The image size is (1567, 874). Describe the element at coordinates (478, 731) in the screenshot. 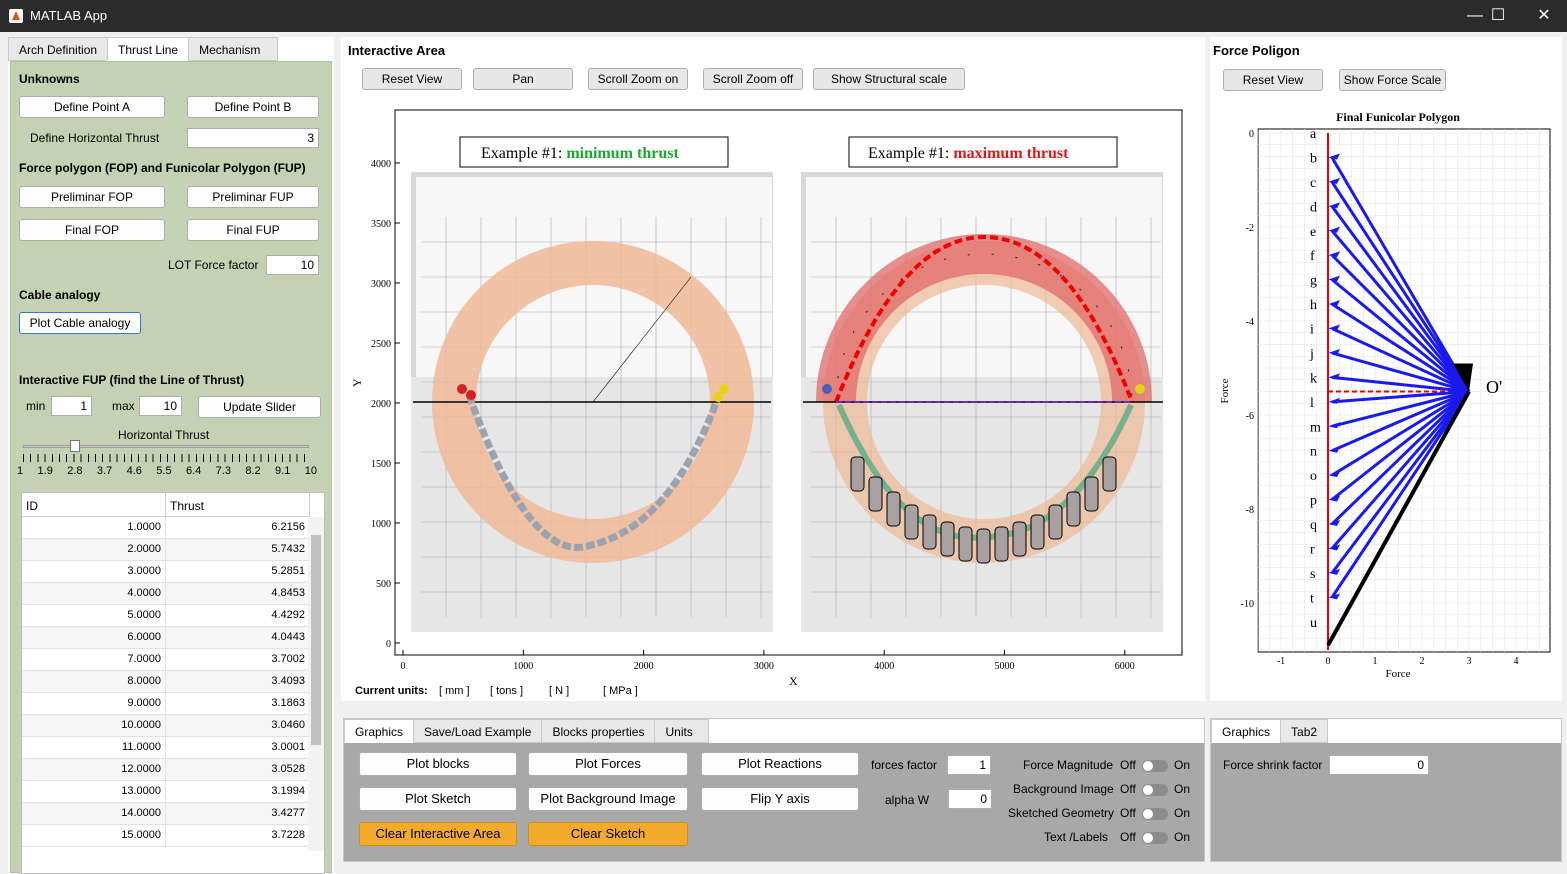

I see `tab-save-load: Save/Load Example` at that location.